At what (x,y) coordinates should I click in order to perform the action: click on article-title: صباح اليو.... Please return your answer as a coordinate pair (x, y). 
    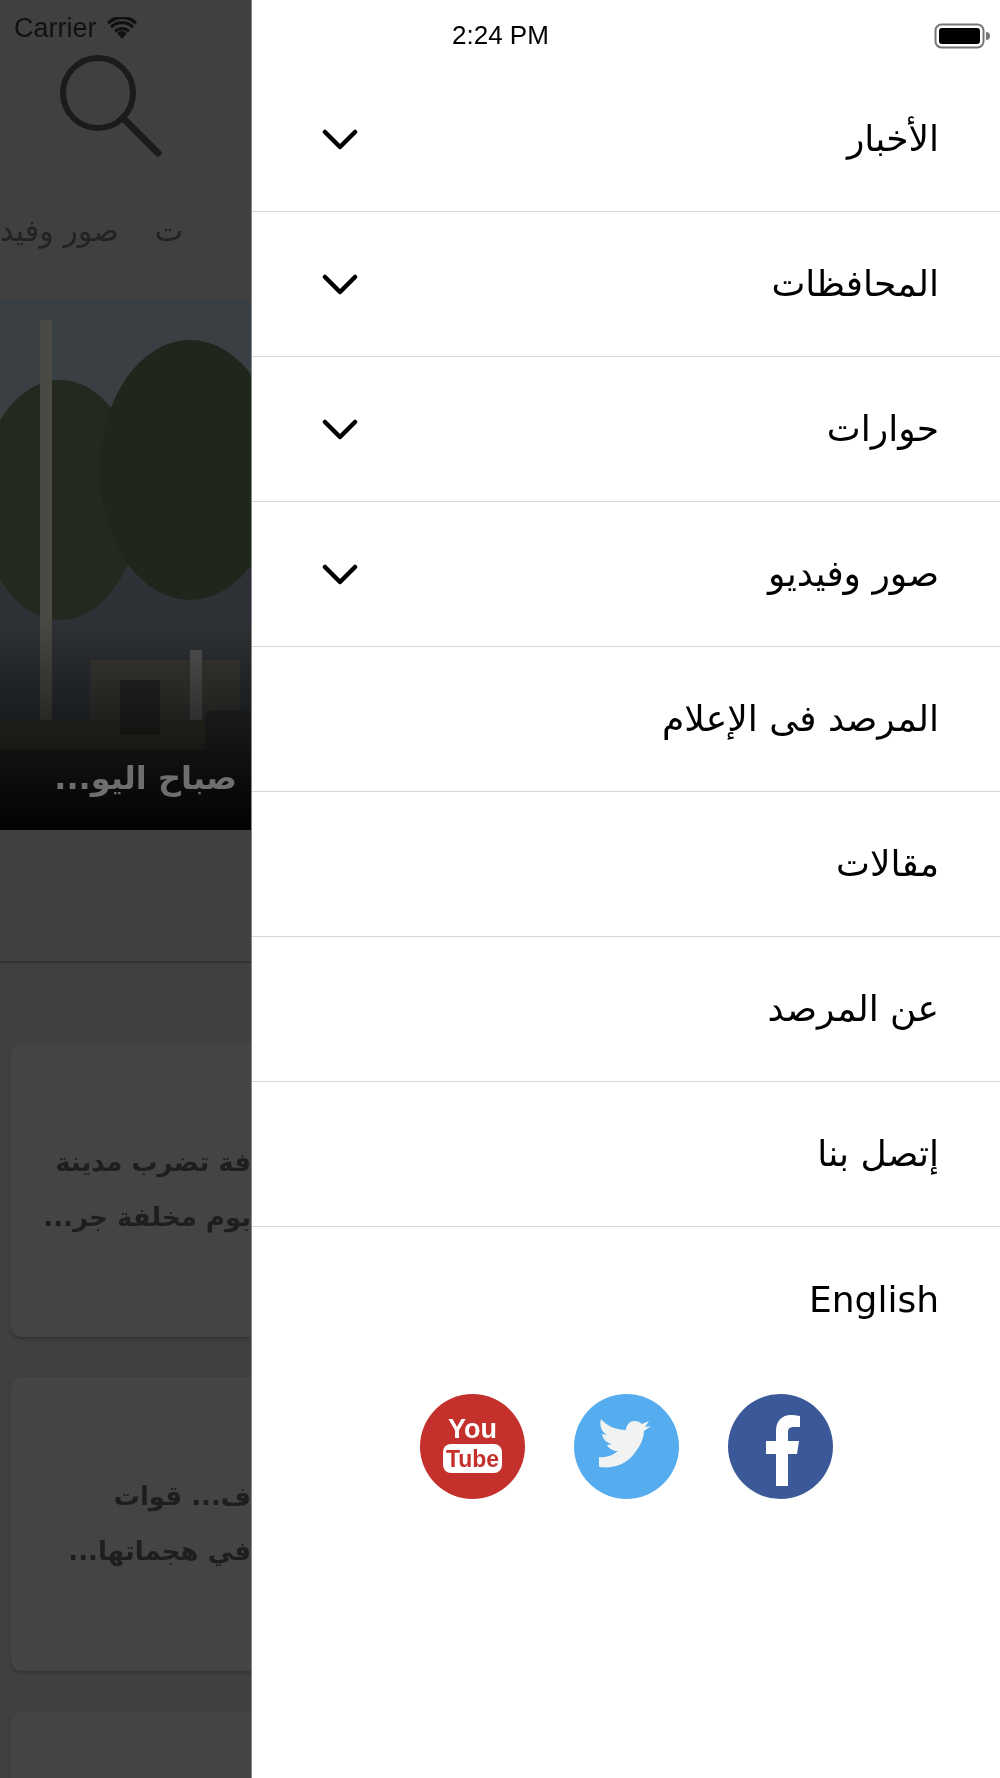
    Looking at the image, I should click on (145, 778).